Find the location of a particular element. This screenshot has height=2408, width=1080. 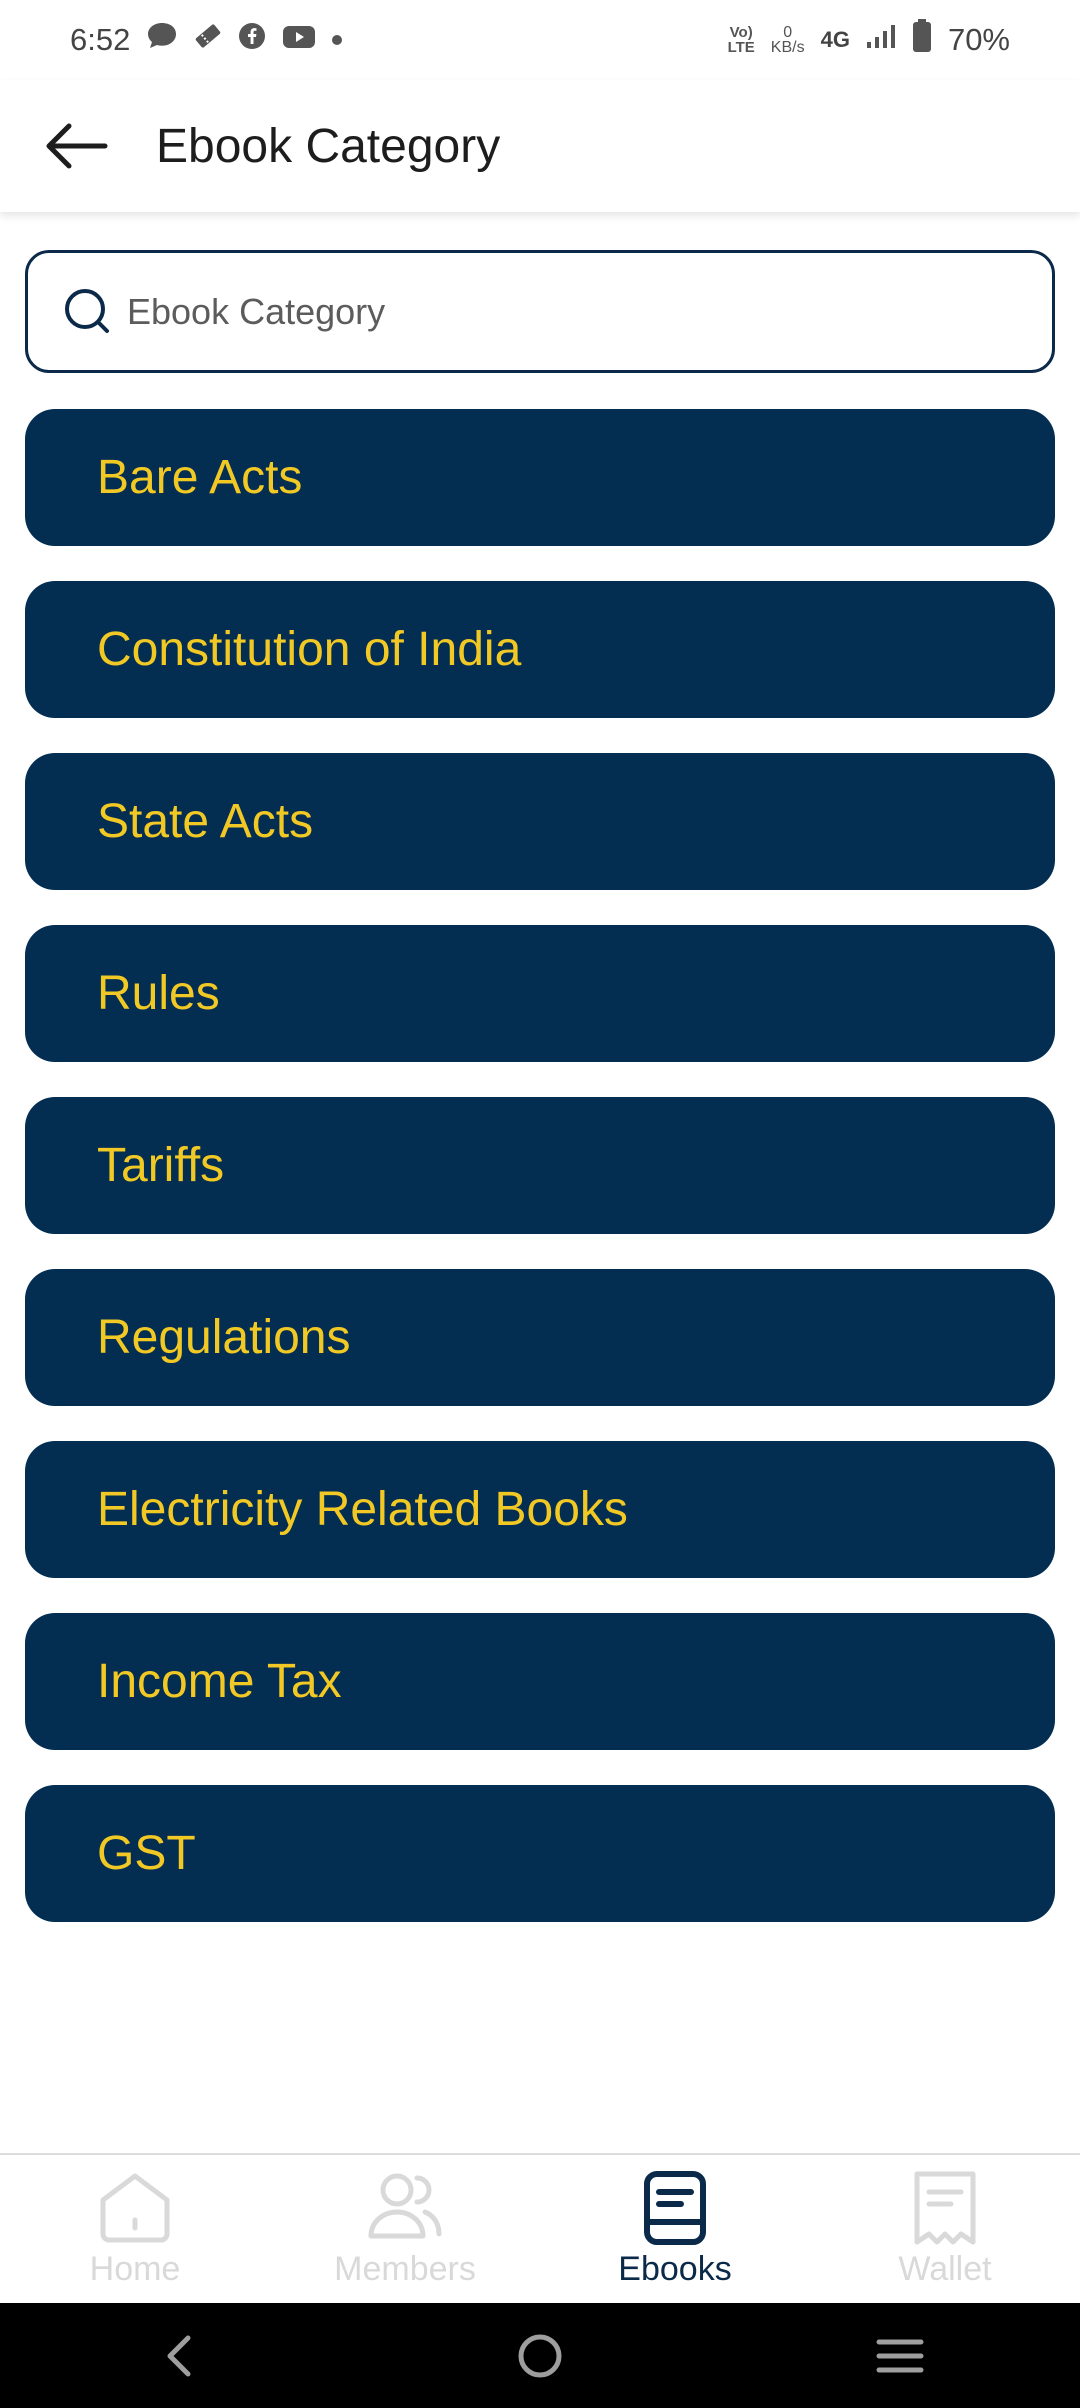

category-income-tax: Income Tax is located at coordinates (540, 1681).